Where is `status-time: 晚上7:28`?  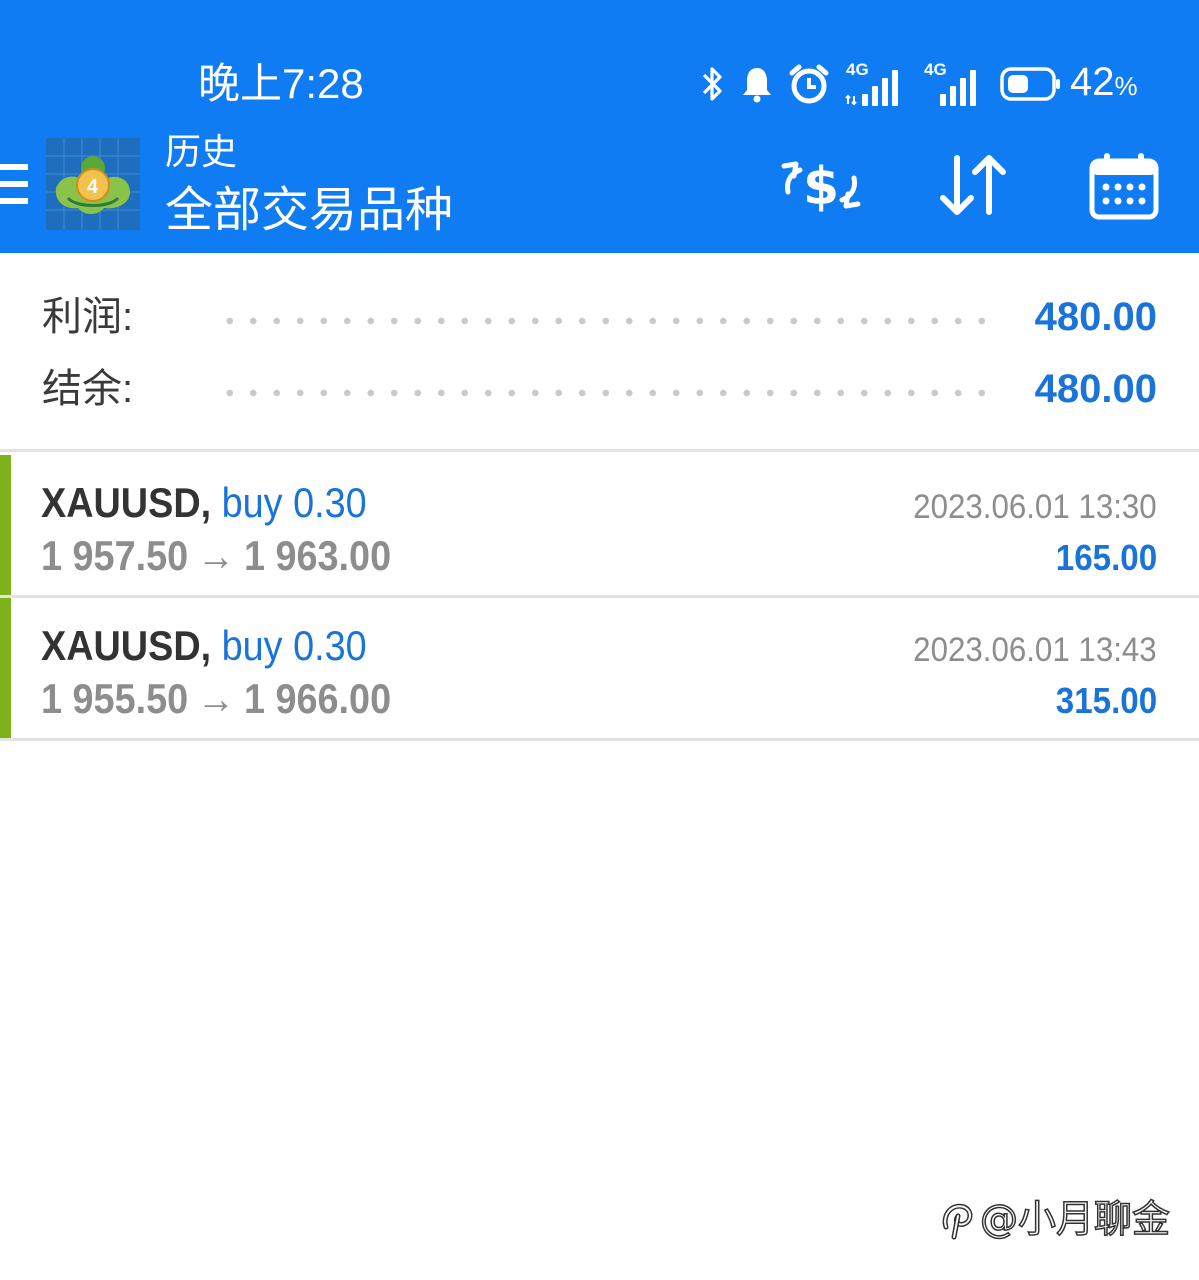 status-time: 晚上7:28 is located at coordinates (281, 83).